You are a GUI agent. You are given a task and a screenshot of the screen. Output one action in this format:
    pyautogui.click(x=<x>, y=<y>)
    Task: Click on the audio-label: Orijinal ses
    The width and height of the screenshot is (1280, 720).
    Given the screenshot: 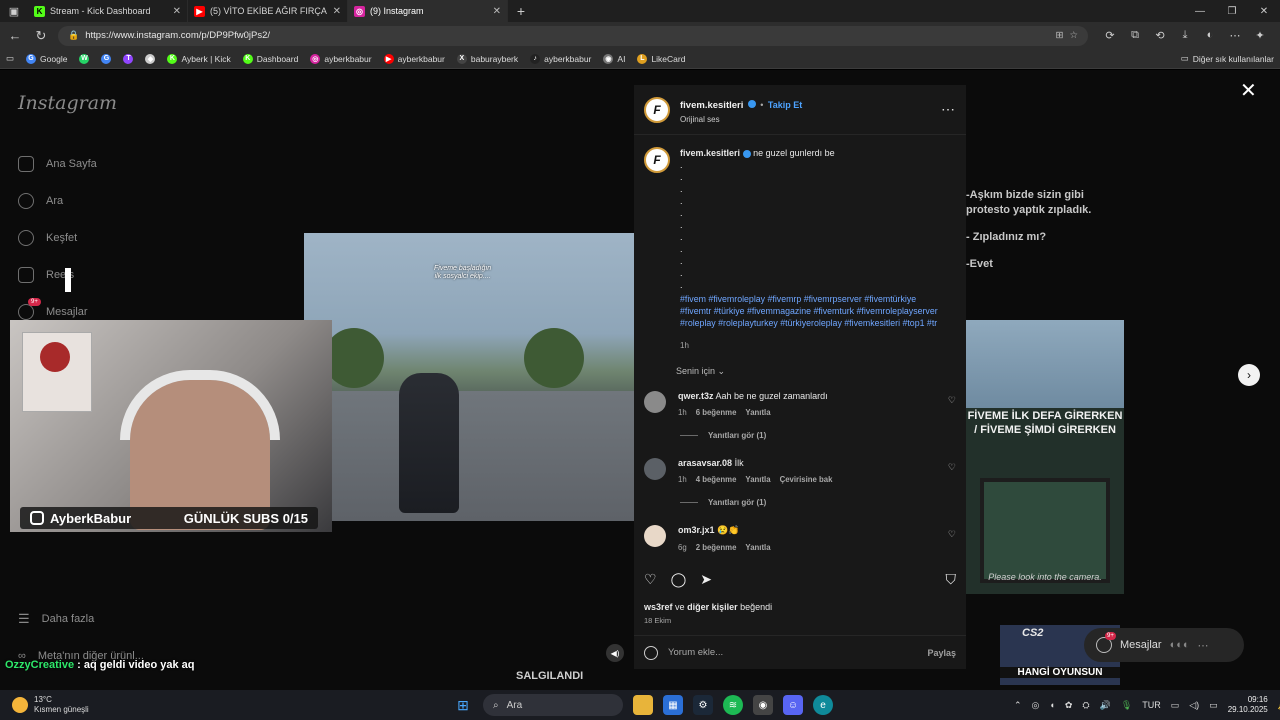 What is the action you would take?
    pyautogui.click(x=741, y=119)
    